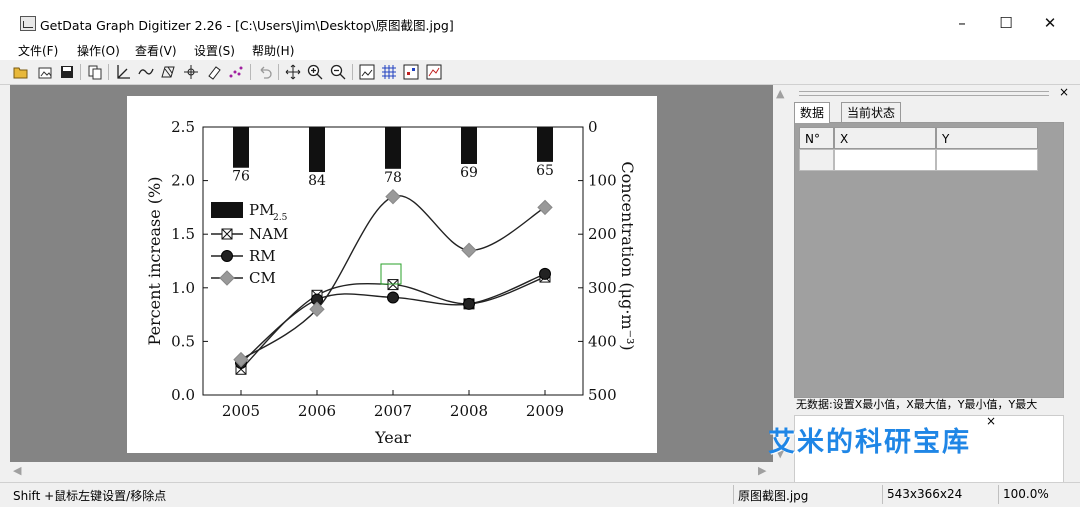 Image resolution: width=1080 pixels, height=507 pixels. What do you see at coordinates (1050, 23) in the screenshot?
I see `close-button: ✕` at bounding box center [1050, 23].